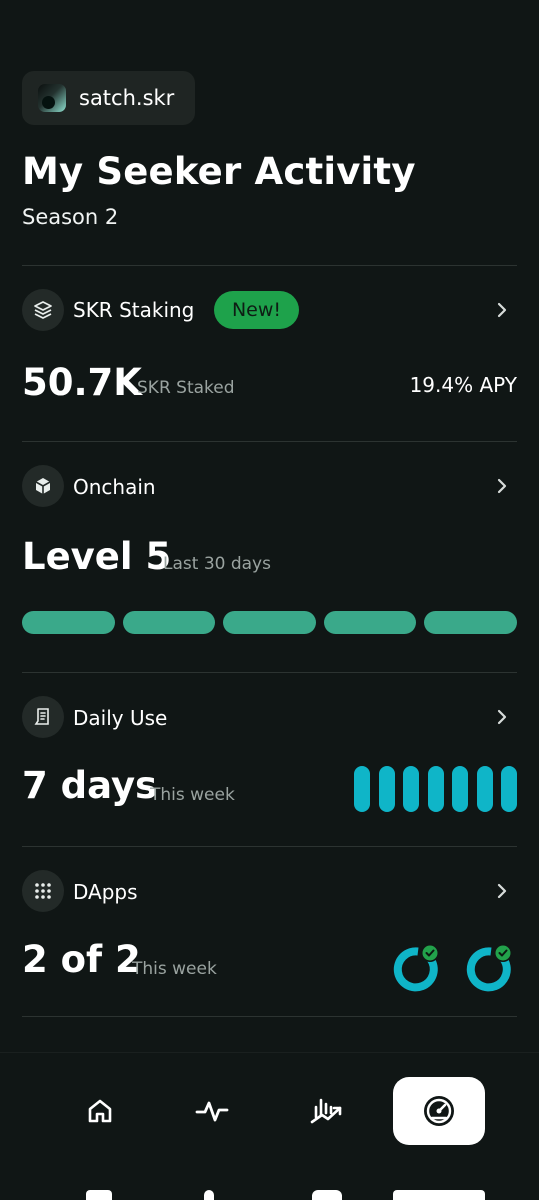 The image size is (539, 1200). What do you see at coordinates (269, 1016) in the screenshot?
I see `divider` at bounding box center [269, 1016].